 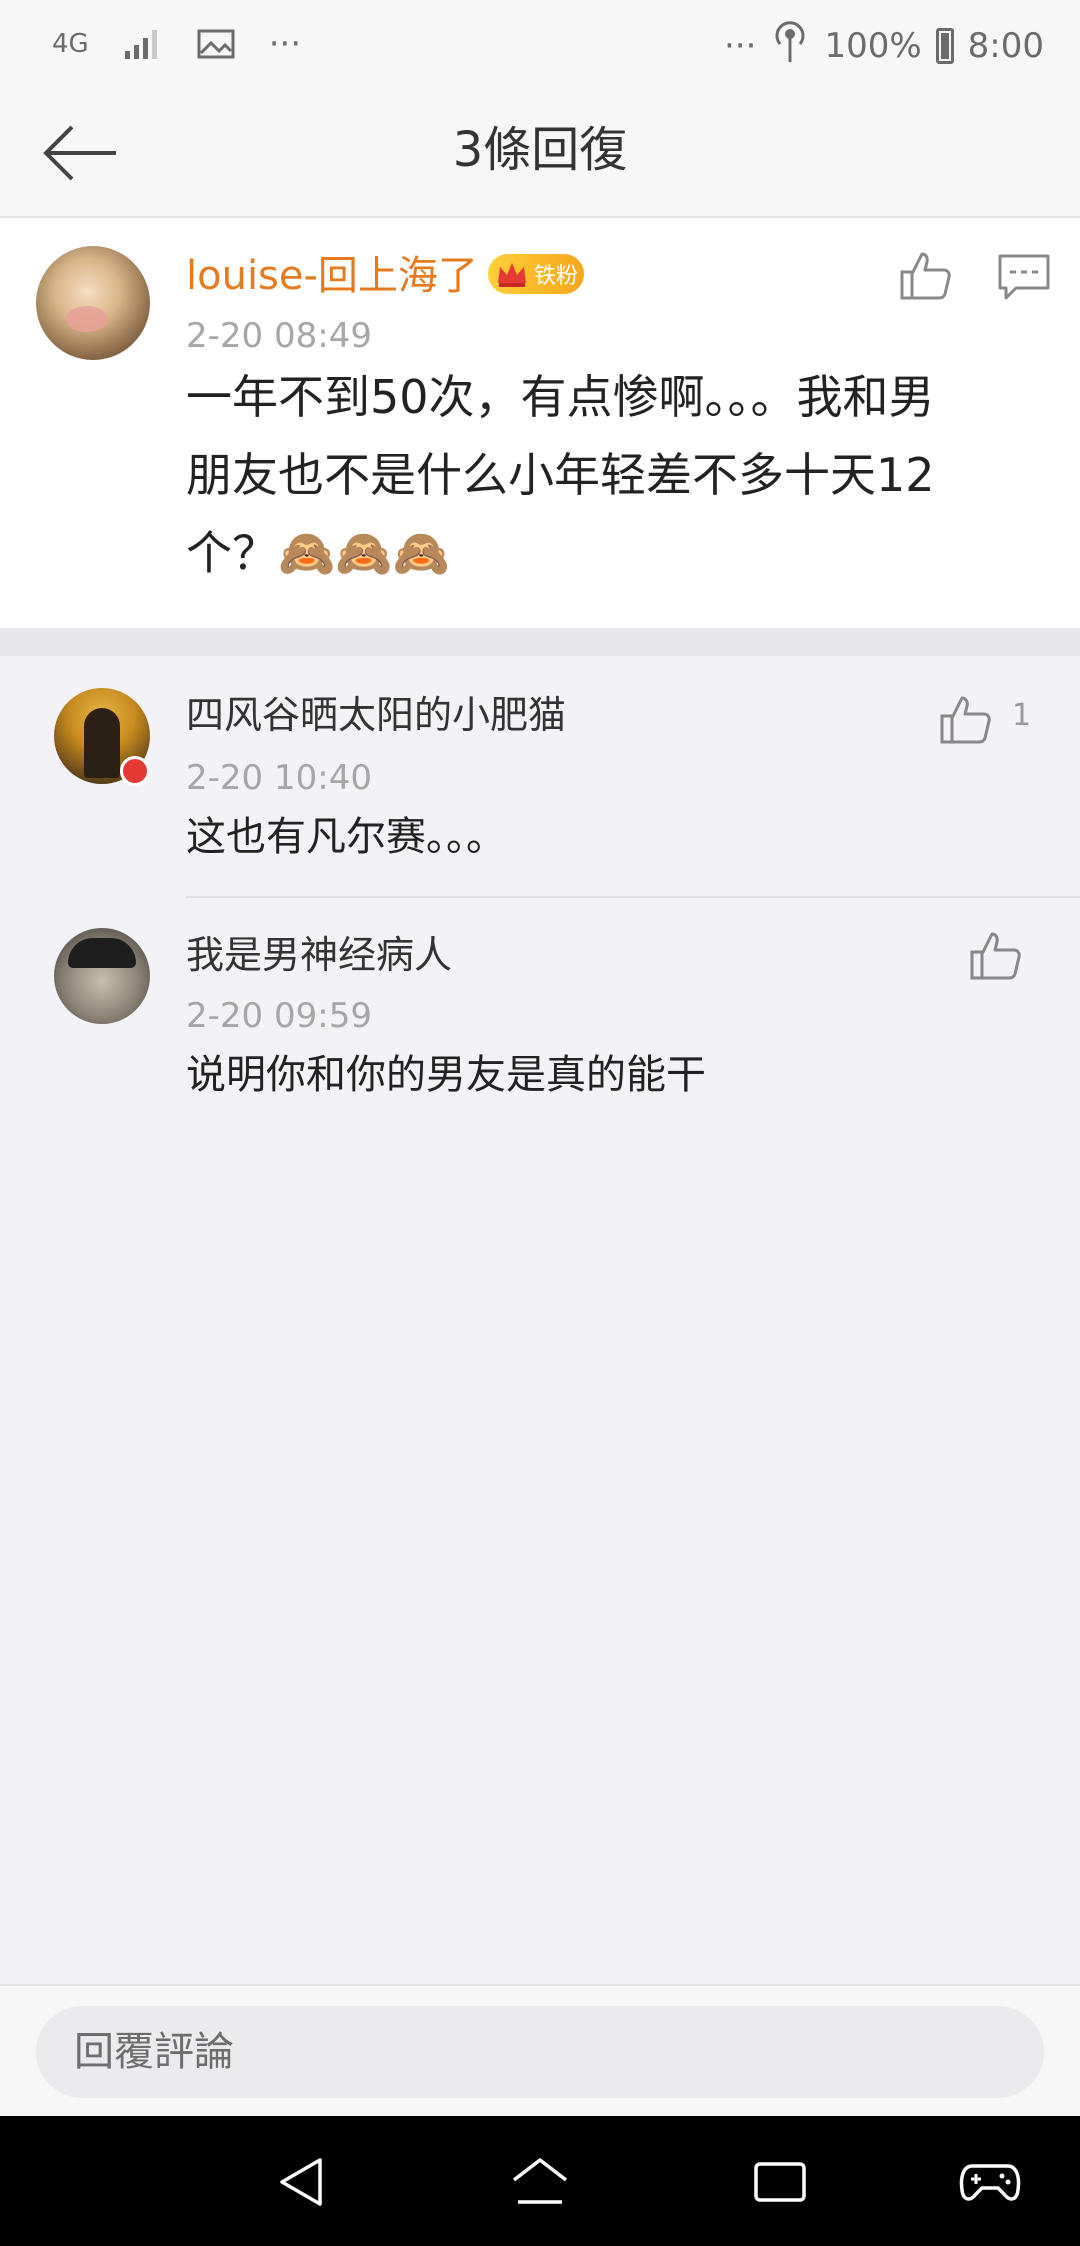 I want to click on reply-comment-button, so click(x=1024, y=276).